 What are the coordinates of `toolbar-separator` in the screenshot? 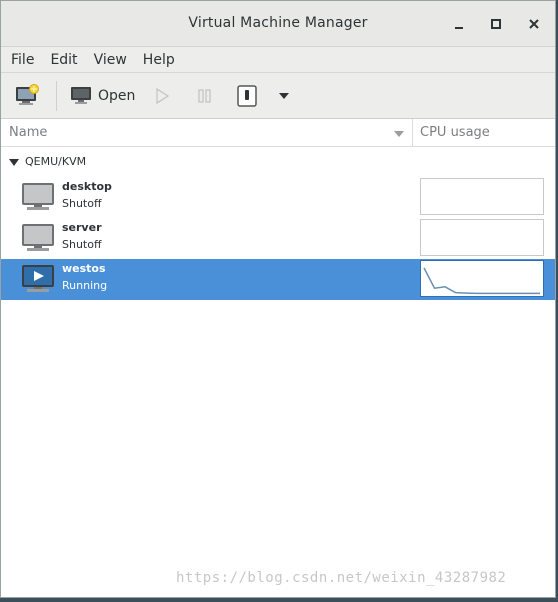 It's located at (56, 96).